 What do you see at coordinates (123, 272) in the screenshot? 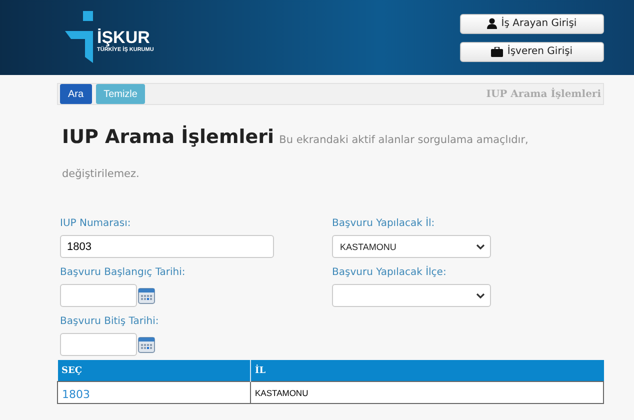
I see `field-label: Başvuru Başlangıç Tarihi:` at bounding box center [123, 272].